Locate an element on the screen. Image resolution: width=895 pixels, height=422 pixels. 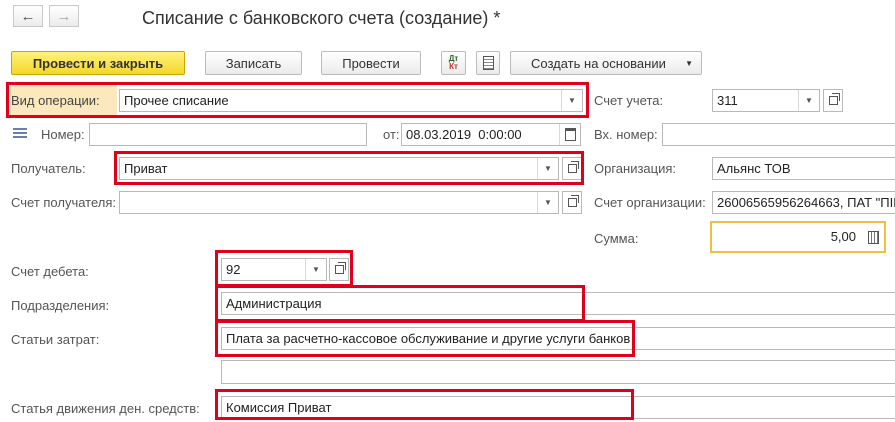
operation-label: Вид операции: is located at coordinates (55, 100).